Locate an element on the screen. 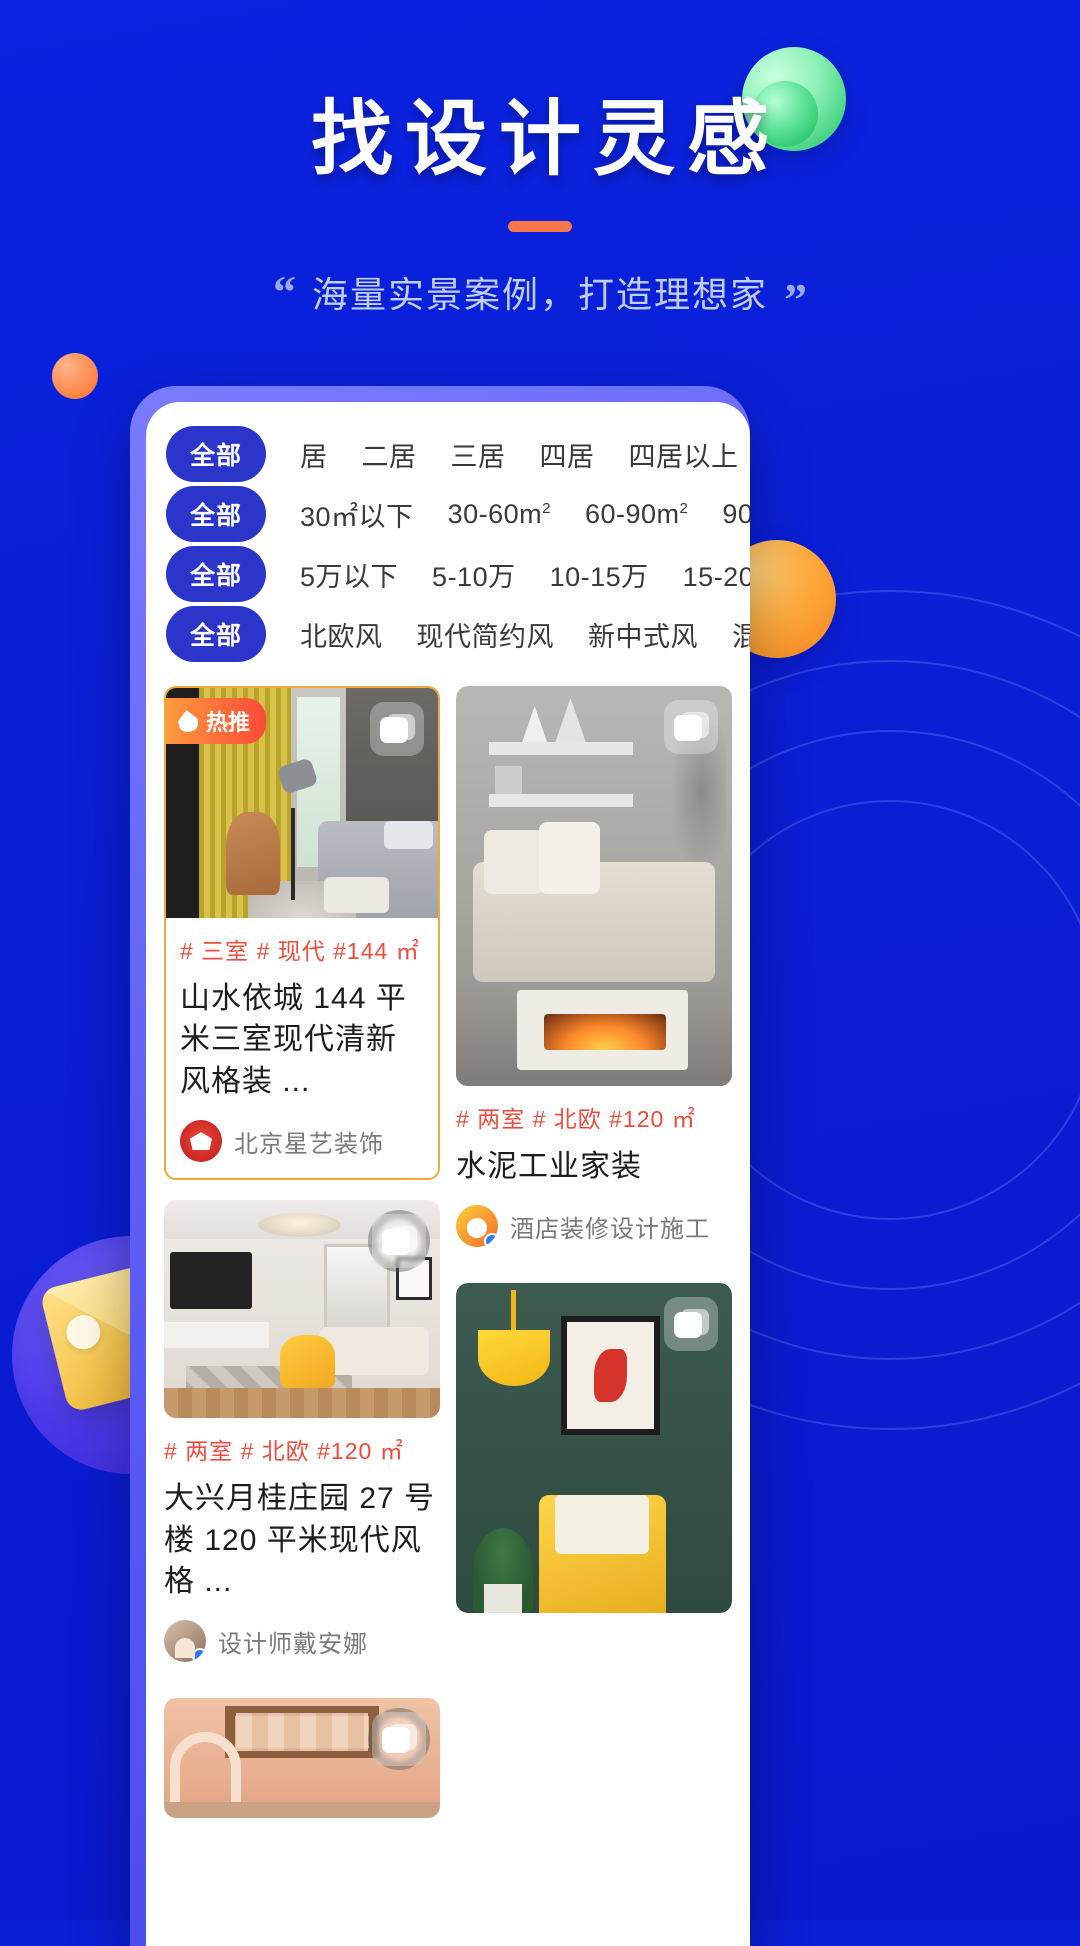 This screenshot has height=1946, width=1080. filter-row-budget: 全部 5万以下 5-10万 10-15万 15-20万 is located at coordinates (448, 574).